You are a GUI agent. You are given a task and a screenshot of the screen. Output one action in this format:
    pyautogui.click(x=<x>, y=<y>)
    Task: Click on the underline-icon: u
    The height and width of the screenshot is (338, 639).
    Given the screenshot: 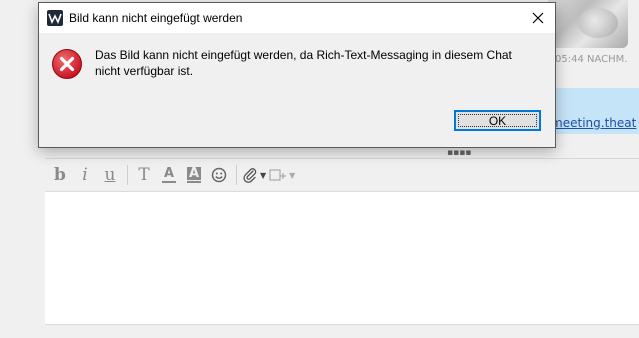 What is the action you would take?
    pyautogui.click(x=110, y=175)
    